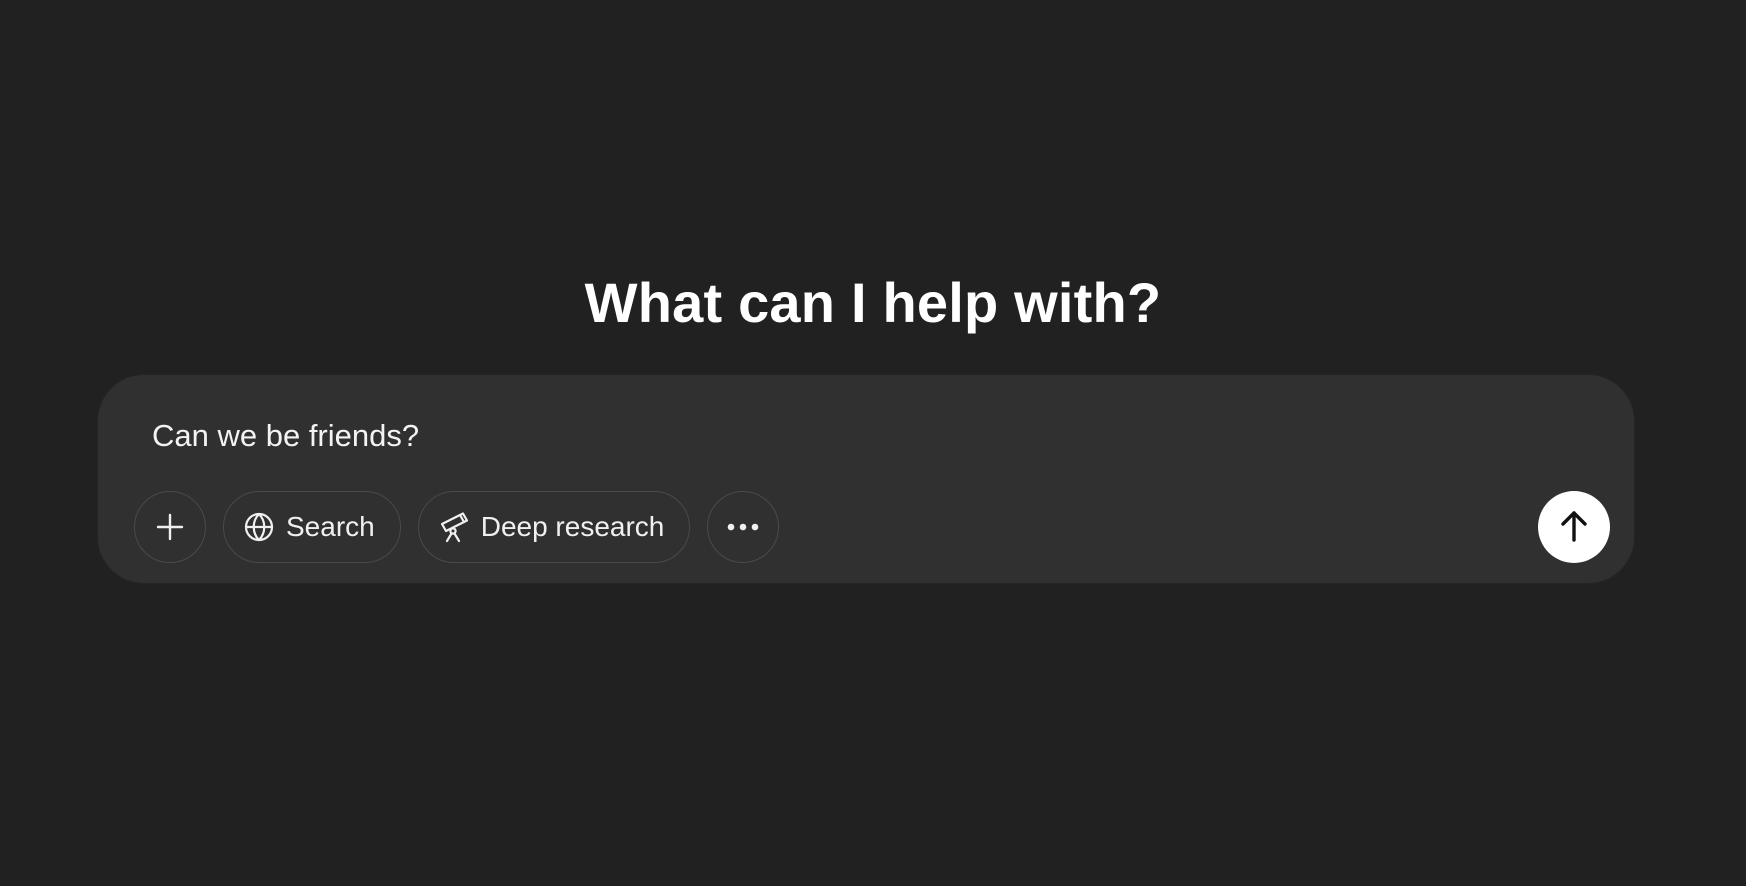 Image resolution: width=1746 pixels, height=886 pixels. I want to click on composer-toolbar: Search Deep research, so click(457, 527).